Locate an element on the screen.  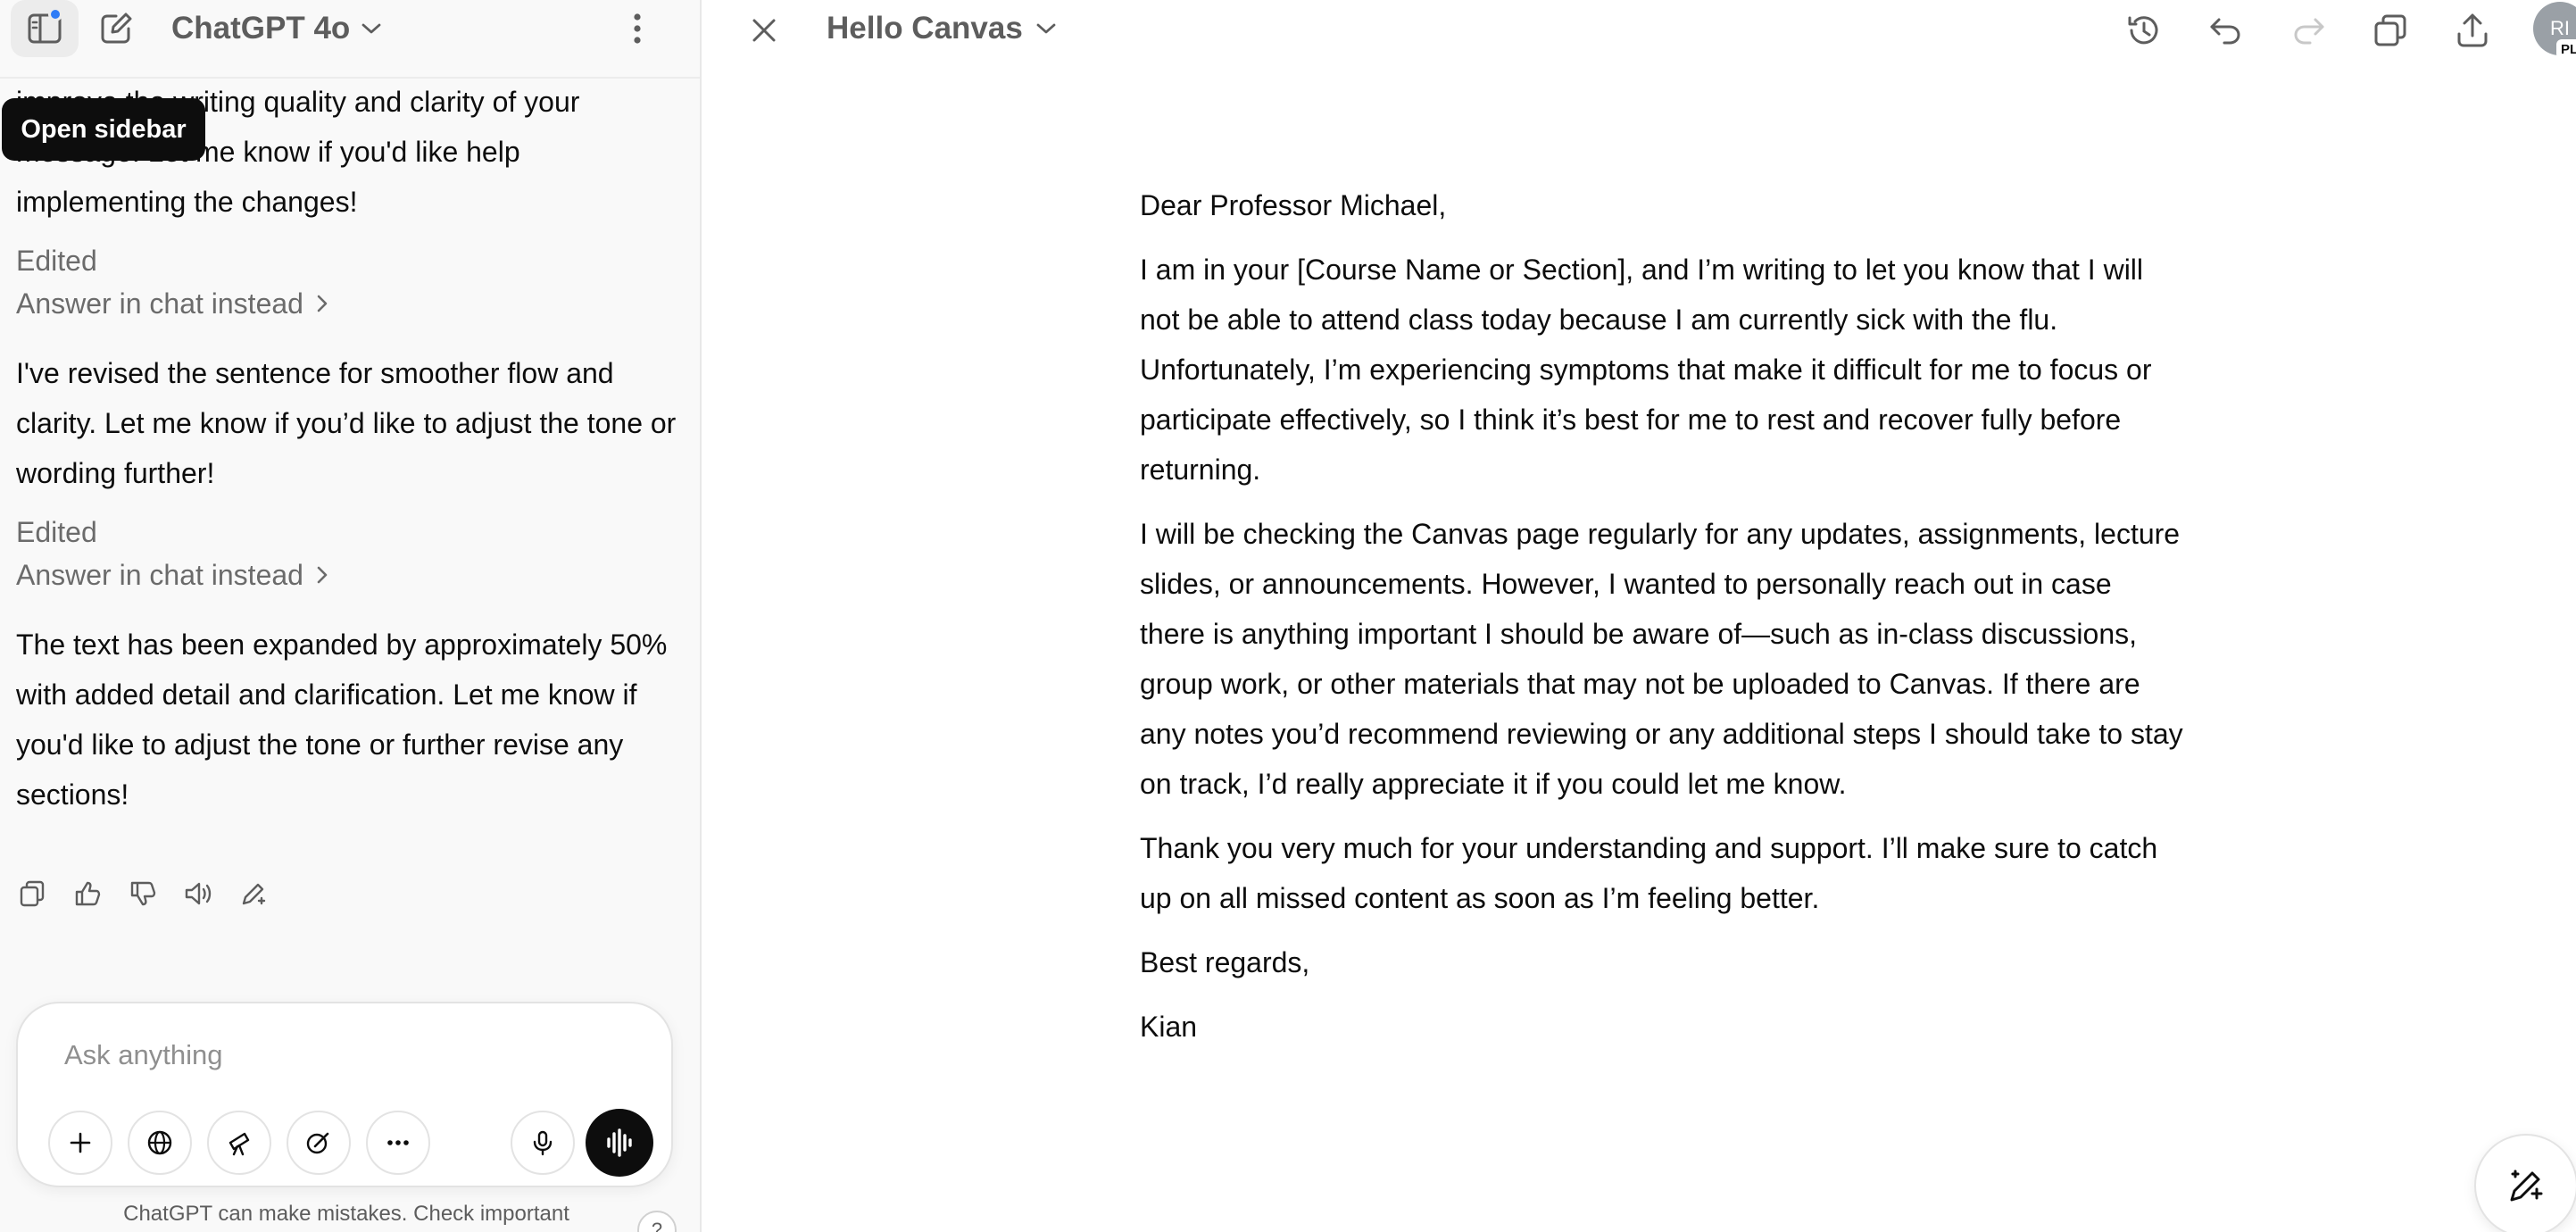
history-icon is located at coordinates (2144, 30).